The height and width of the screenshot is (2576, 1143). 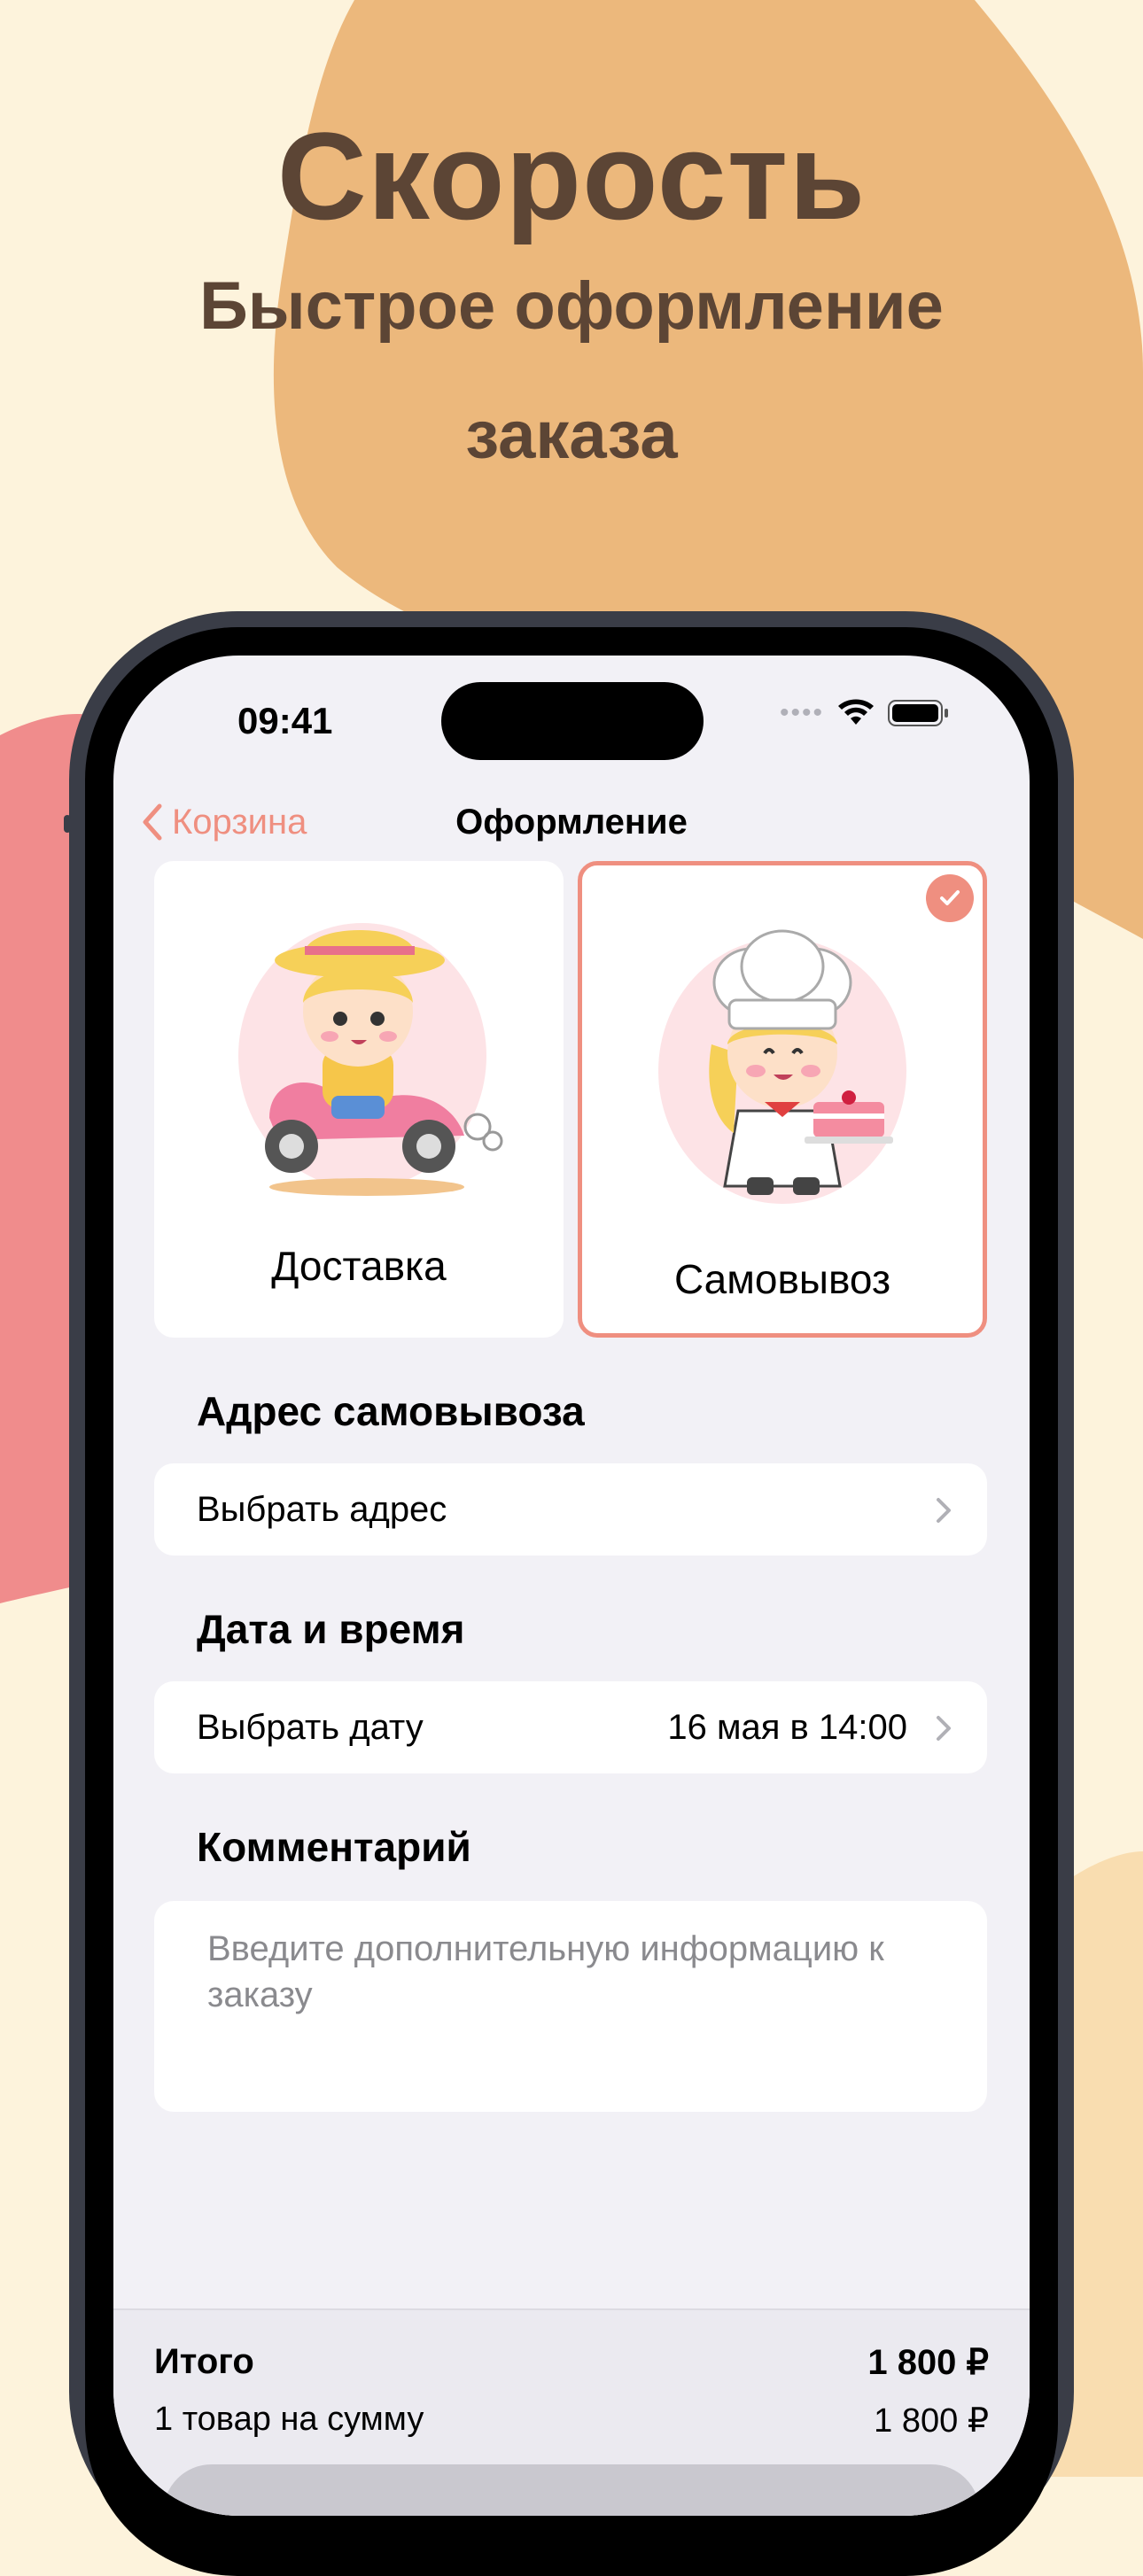 I want to click on datetime-title: Дата и время, so click(x=331, y=1629).